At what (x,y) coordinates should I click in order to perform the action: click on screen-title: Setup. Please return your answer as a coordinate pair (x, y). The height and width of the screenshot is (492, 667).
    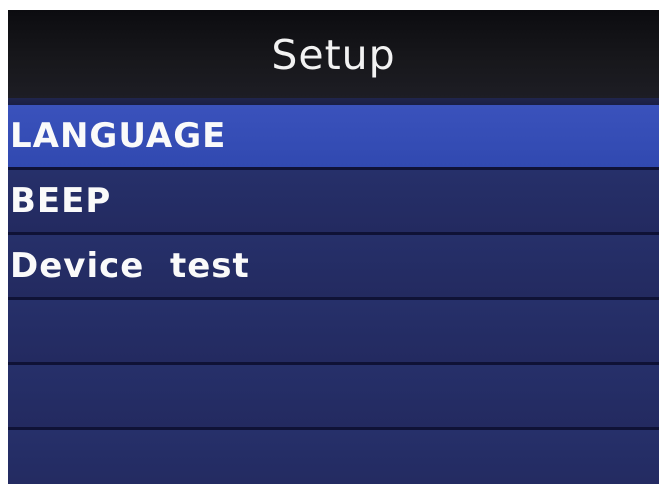
    Looking at the image, I should click on (333, 55).